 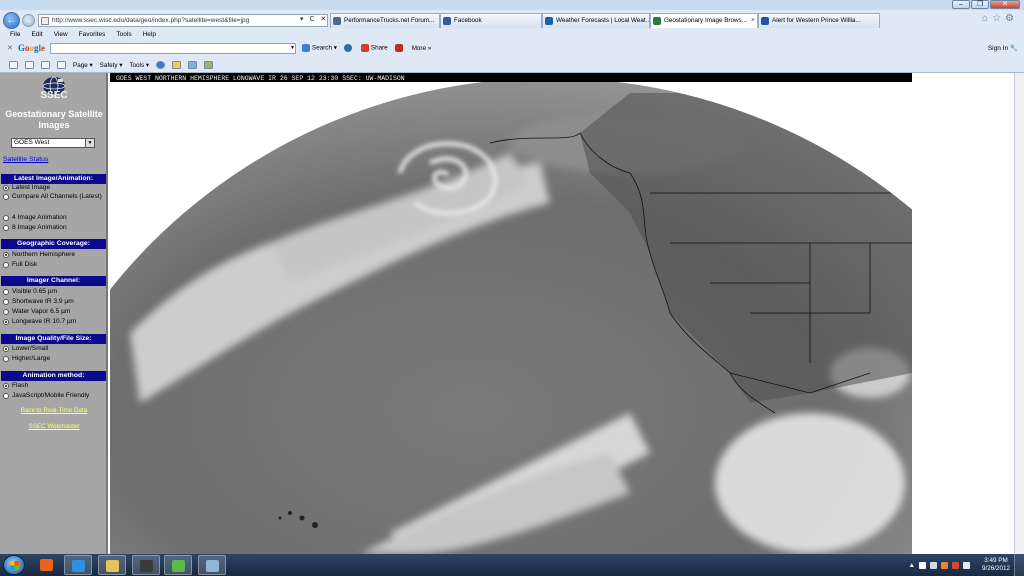 I want to click on m-plus-app-icon, so click(x=146, y=566).